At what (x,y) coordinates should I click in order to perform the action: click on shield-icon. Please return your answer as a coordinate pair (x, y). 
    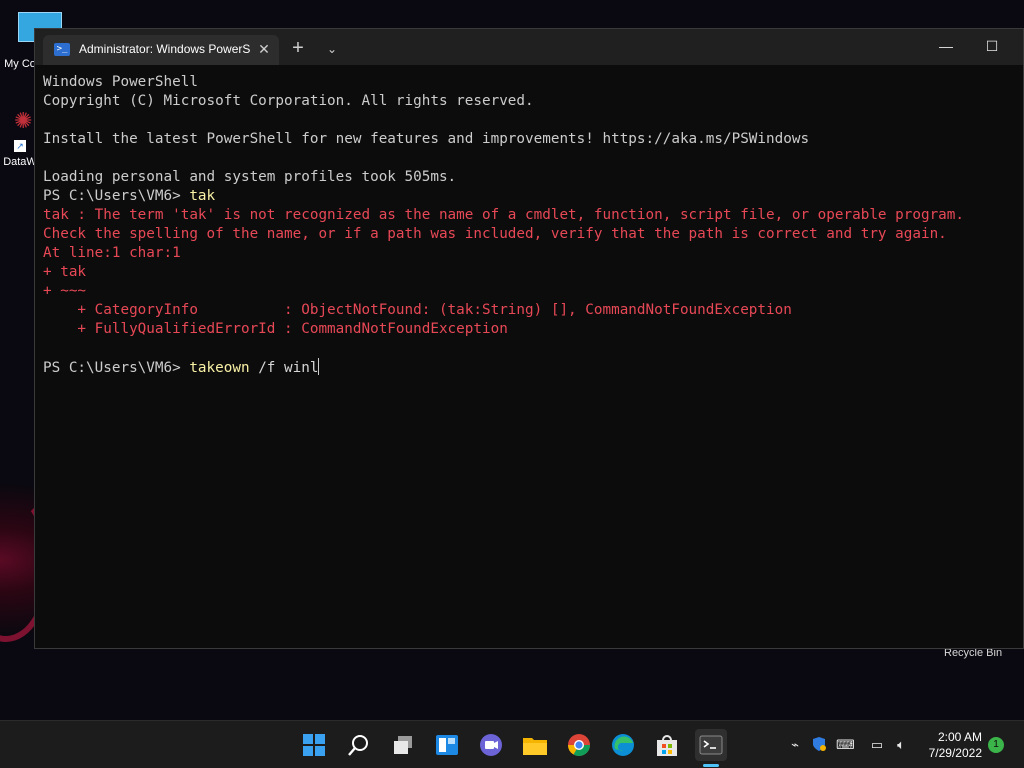
    Looking at the image, I should click on (819, 744).